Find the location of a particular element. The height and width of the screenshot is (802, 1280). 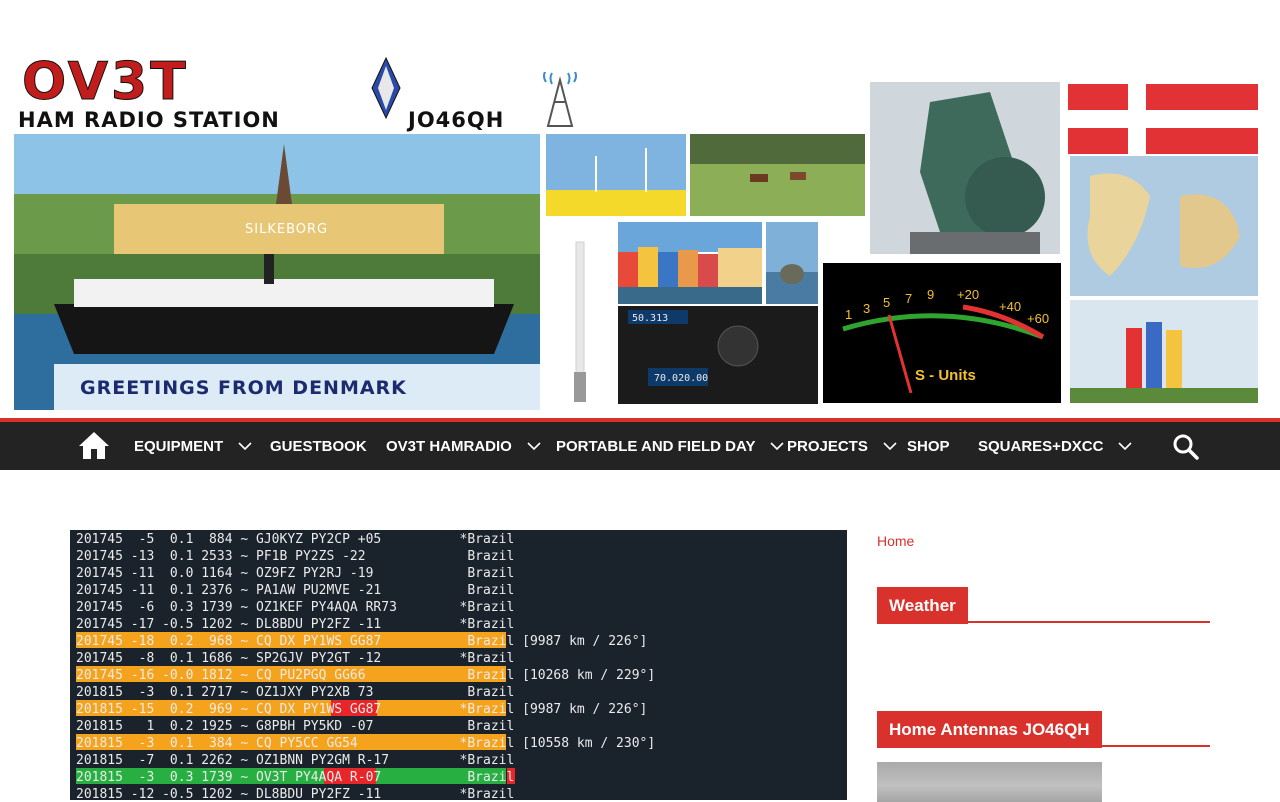

flag-photo is located at coordinates (1163, 119).